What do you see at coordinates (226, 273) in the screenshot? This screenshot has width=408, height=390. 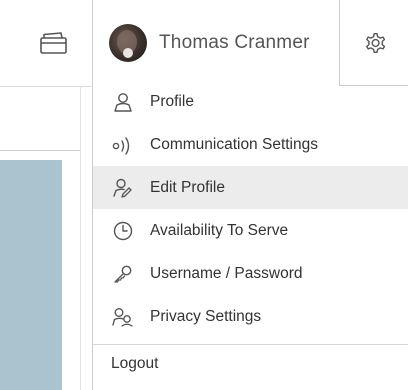 I see `menu-item-label: Username / Password` at bounding box center [226, 273].